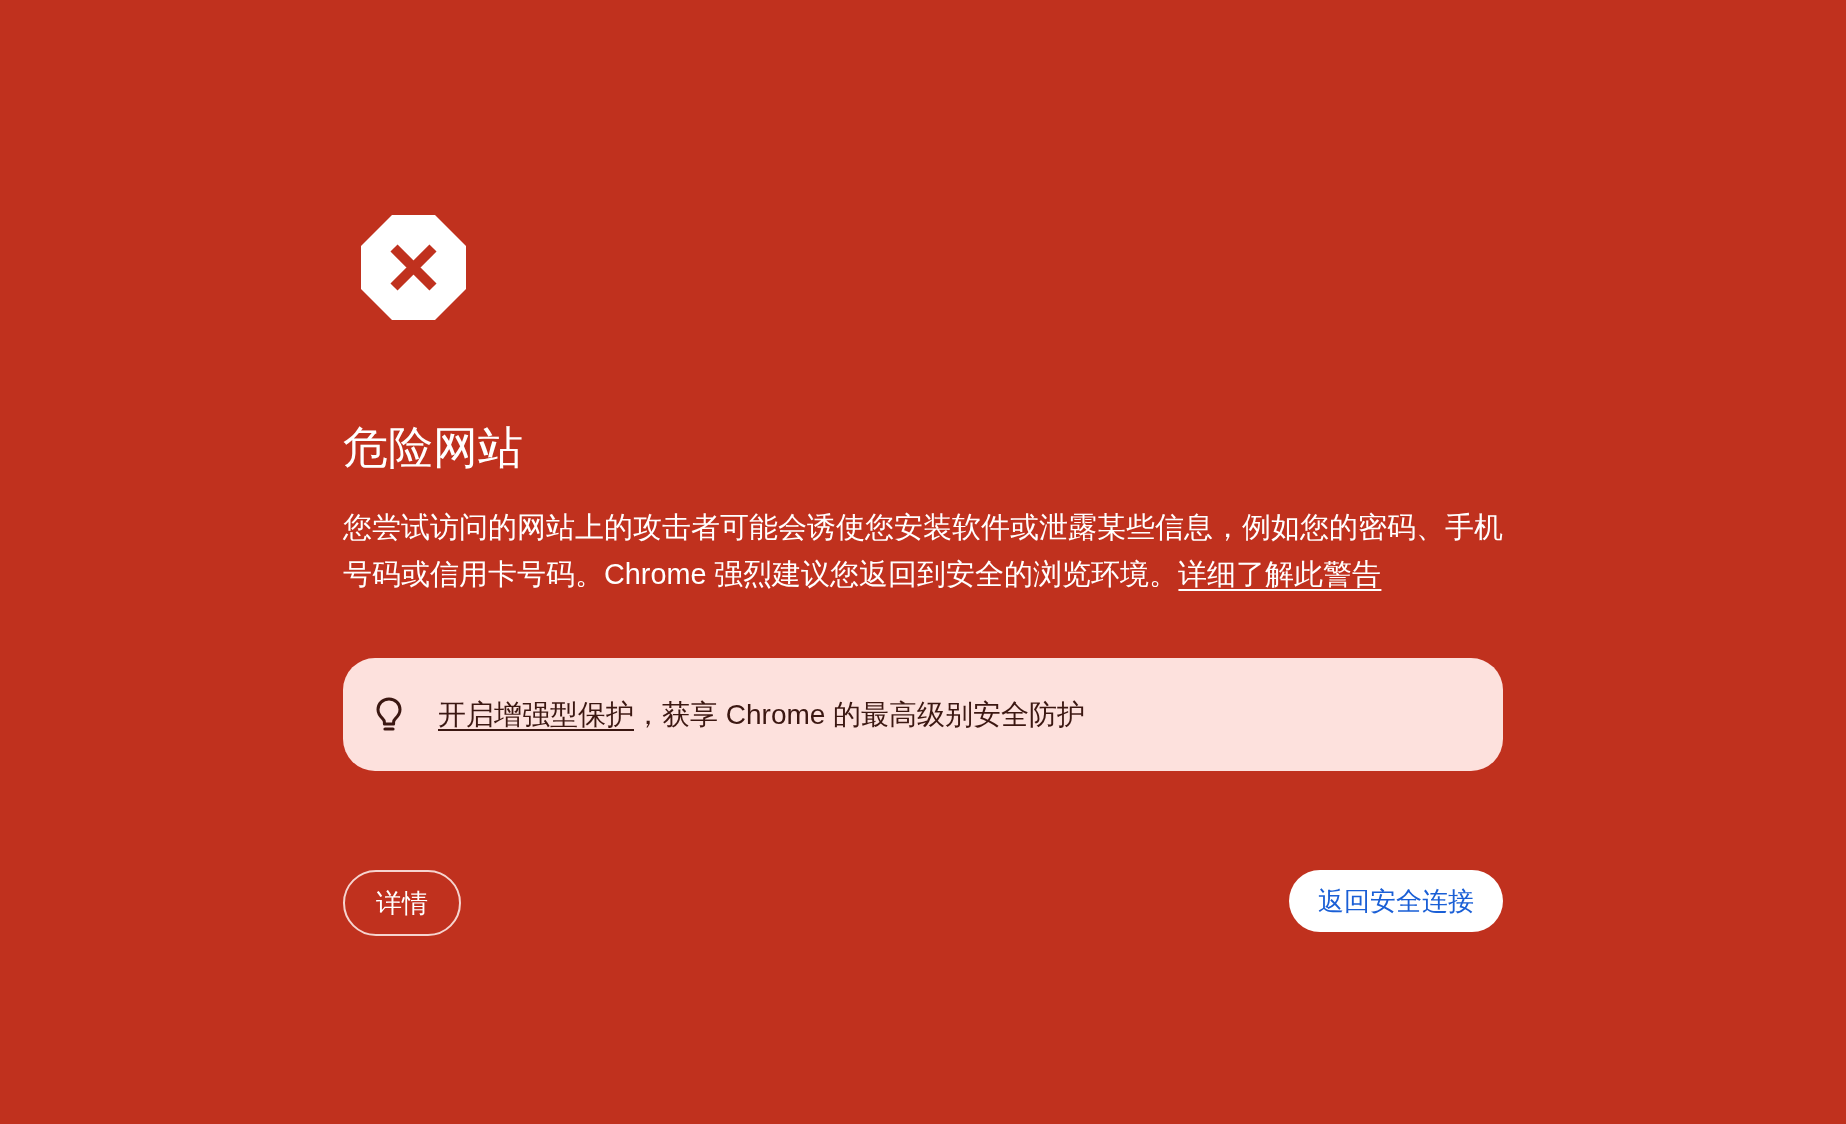  Describe the element at coordinates (1280, 574) in the screenshot. I see `learn-more-link: 详细了解此警告` at that location.